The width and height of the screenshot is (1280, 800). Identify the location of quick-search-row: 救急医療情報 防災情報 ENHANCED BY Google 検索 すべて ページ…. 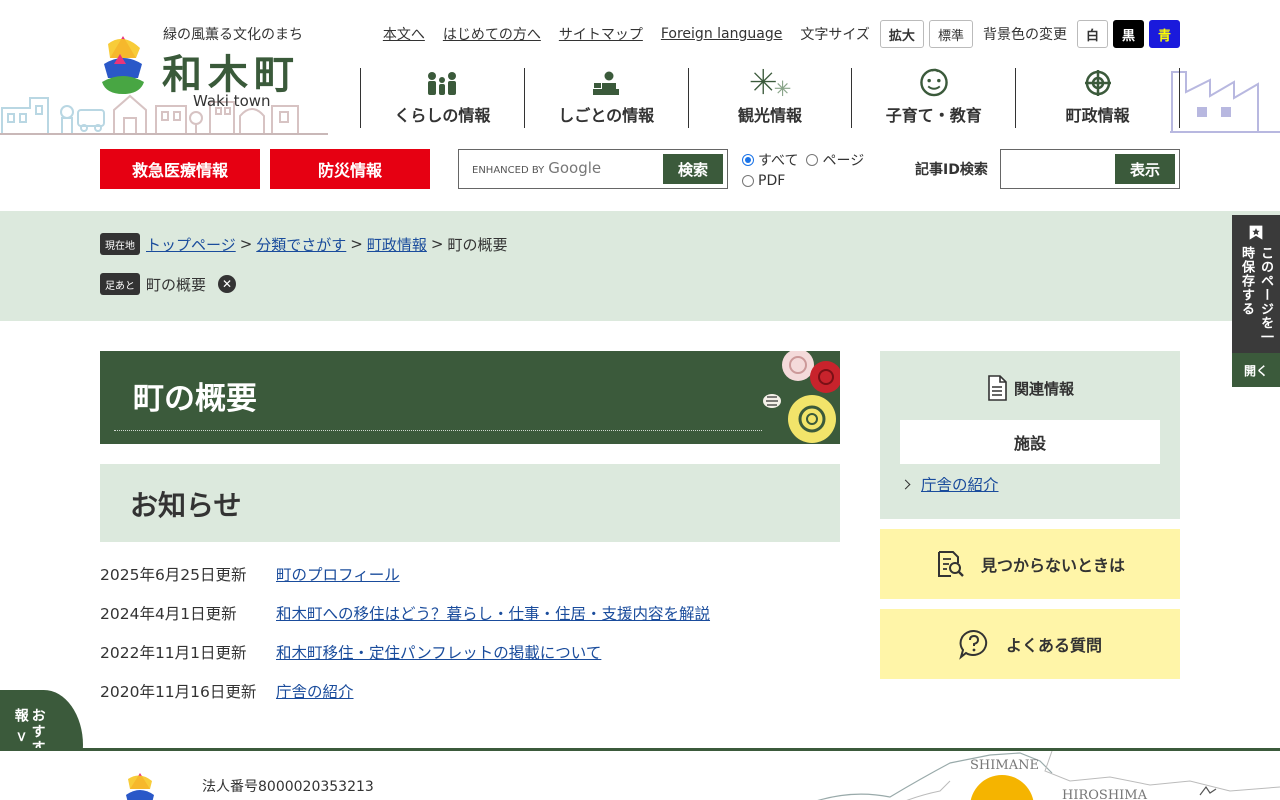
(640, 169).